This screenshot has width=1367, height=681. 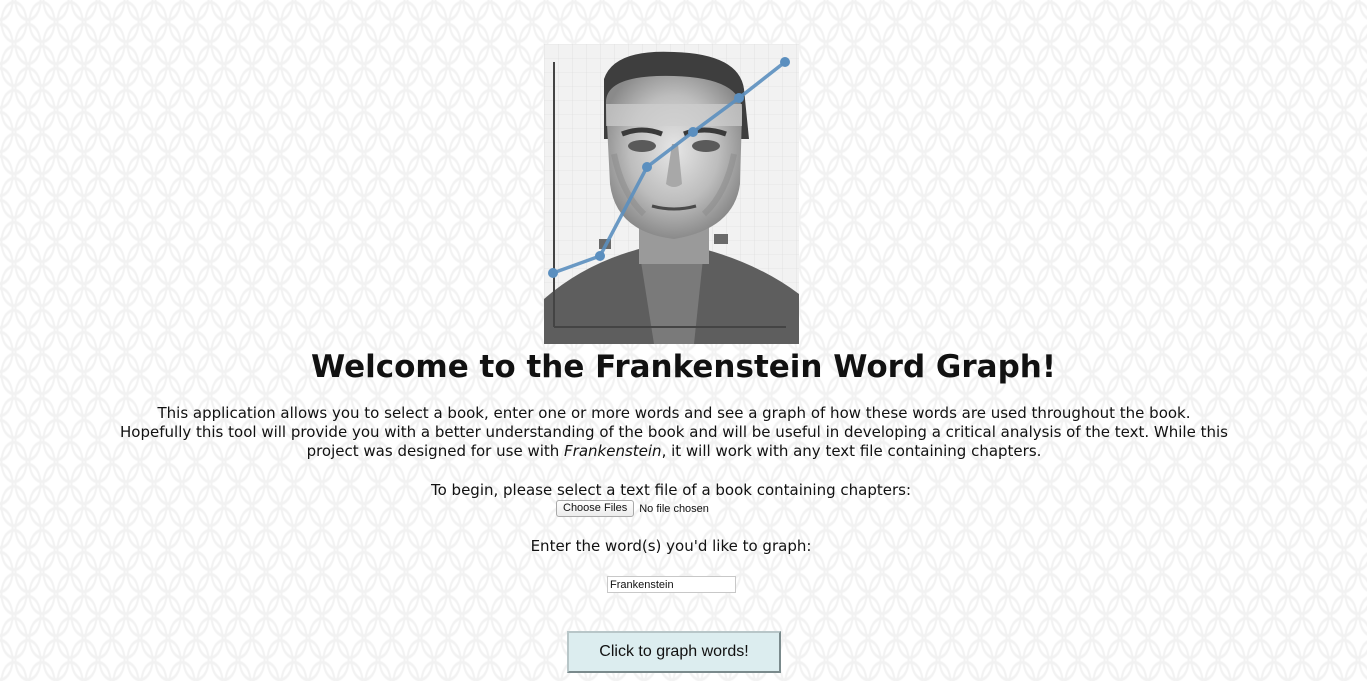 What do you see at coordinates (595, 508) in the screenshot?
I see `choose-files-button: Choose Files` at bounding box center [595, 508].